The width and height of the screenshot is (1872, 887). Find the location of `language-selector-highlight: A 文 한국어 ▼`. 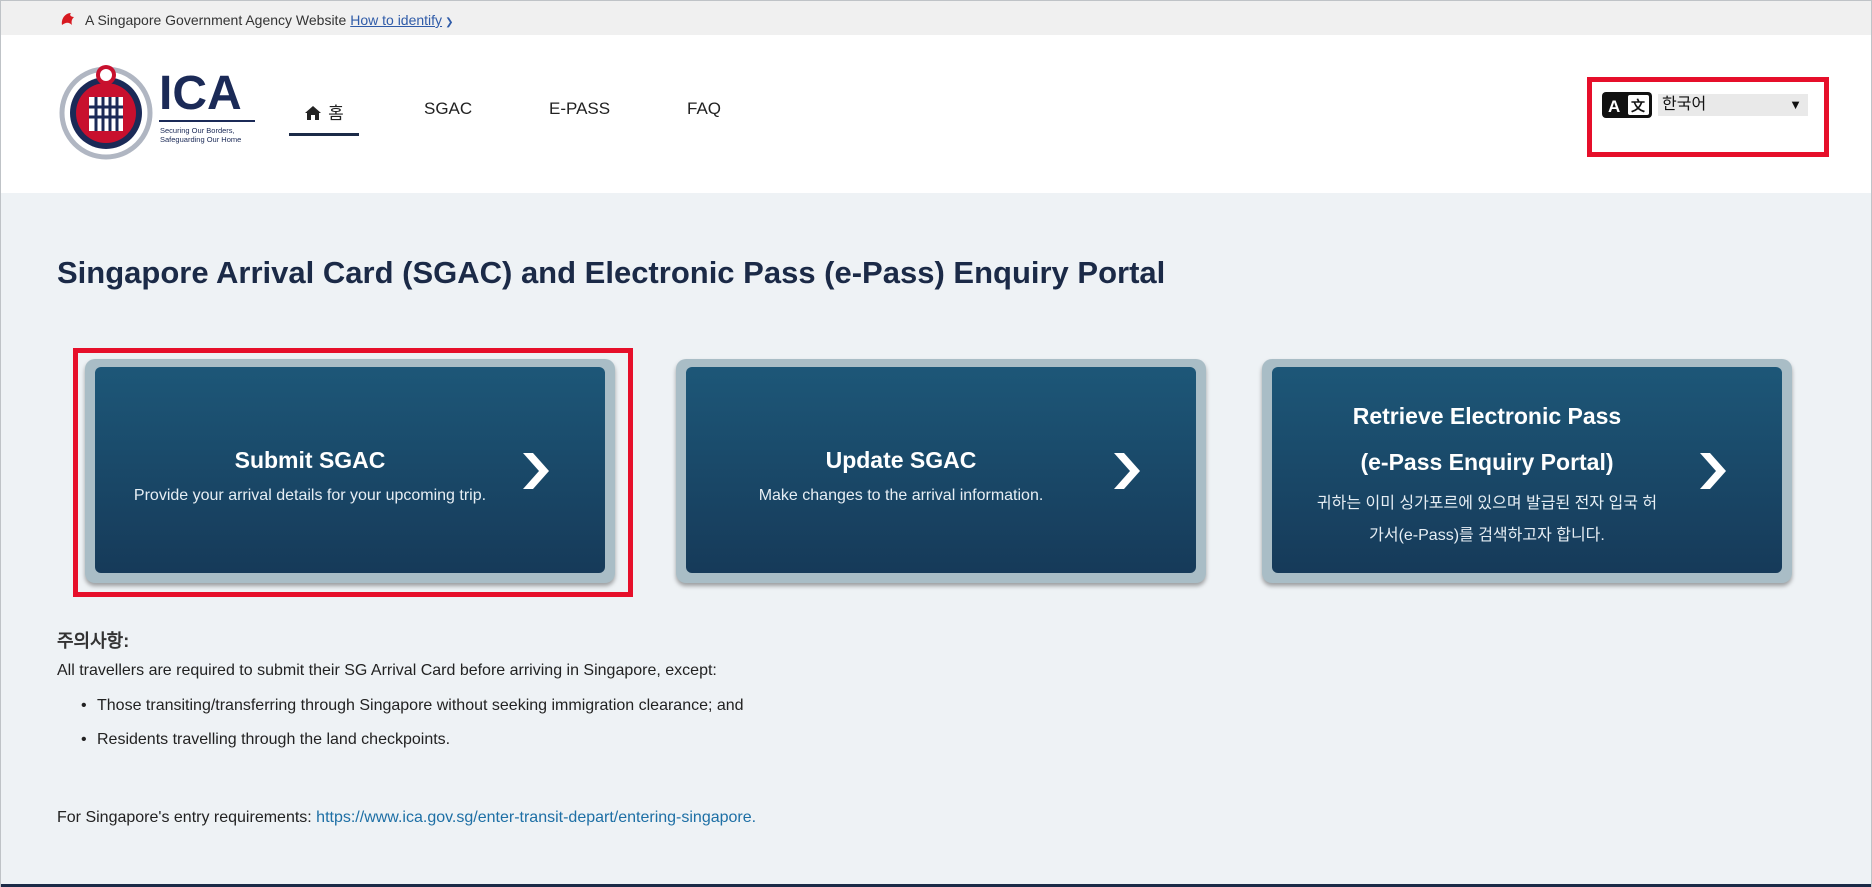

language-selector-highlight: A 文 한국어 ▼ is located at coordinates (1708, 117).